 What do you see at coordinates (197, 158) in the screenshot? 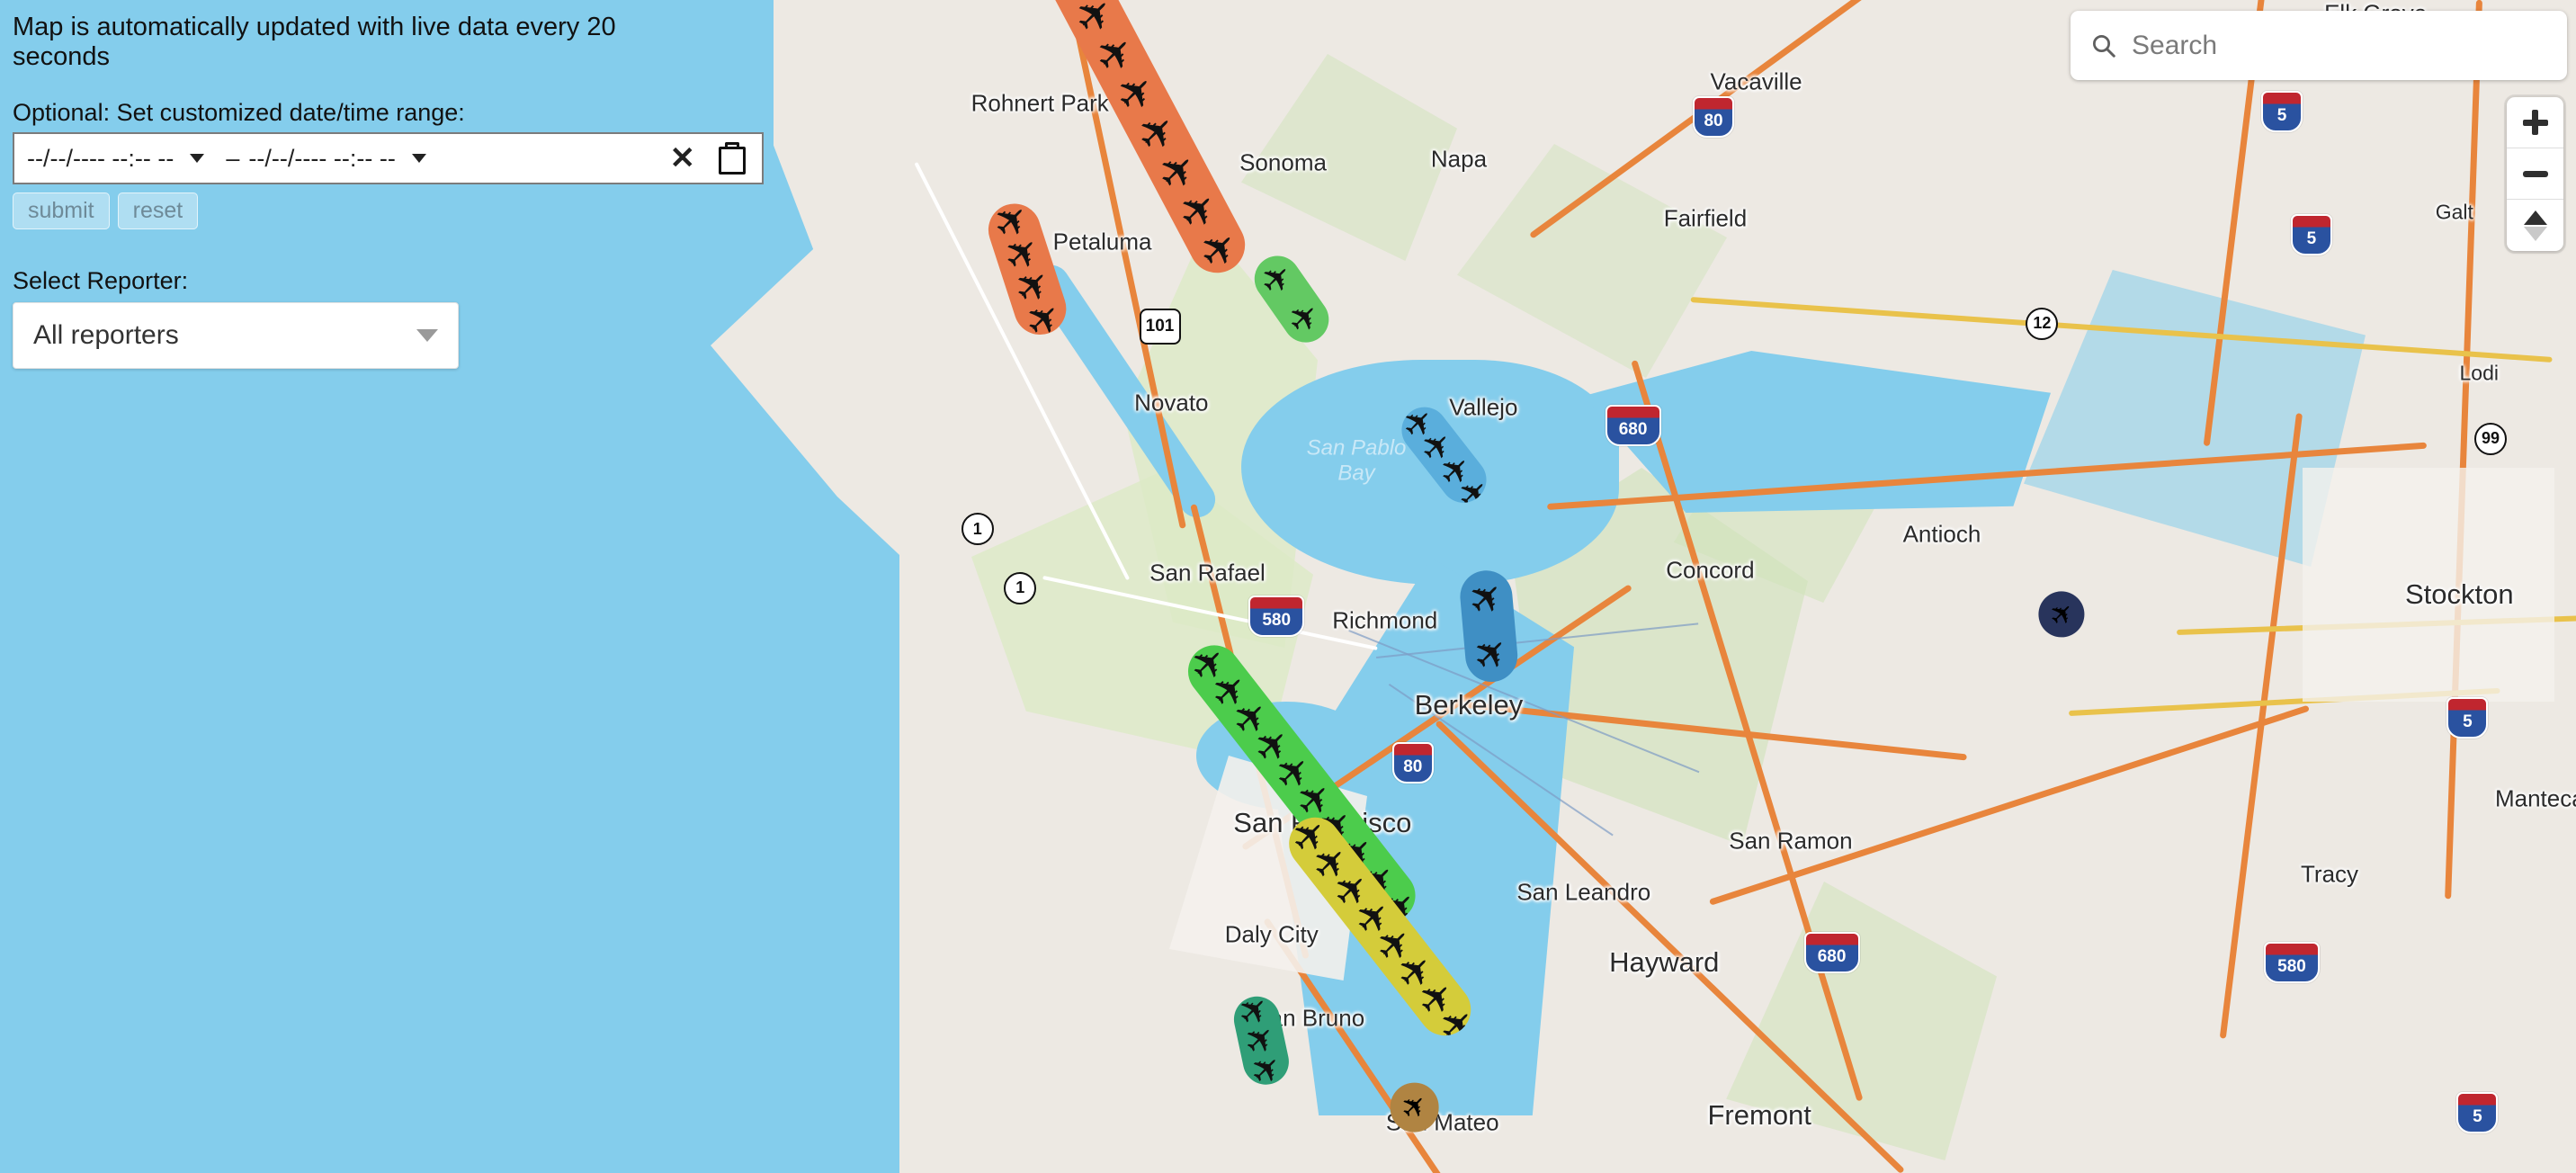
I see `chevron-down-icon-start` at bounding box center [197, 158].